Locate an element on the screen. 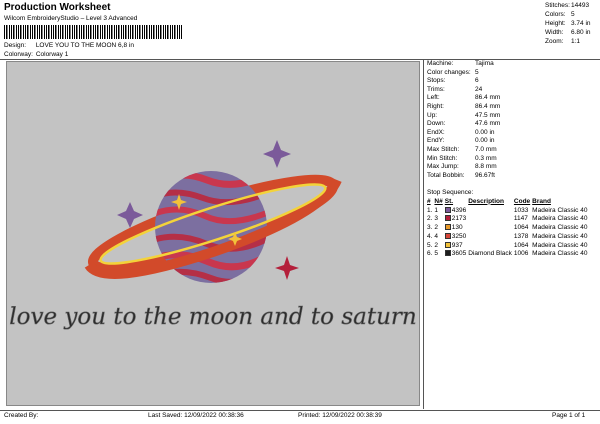 The height and width of the screenshot is (424, 600). param-row: Min Stitch: 0.3 mm is located at coordinates (512, 159).